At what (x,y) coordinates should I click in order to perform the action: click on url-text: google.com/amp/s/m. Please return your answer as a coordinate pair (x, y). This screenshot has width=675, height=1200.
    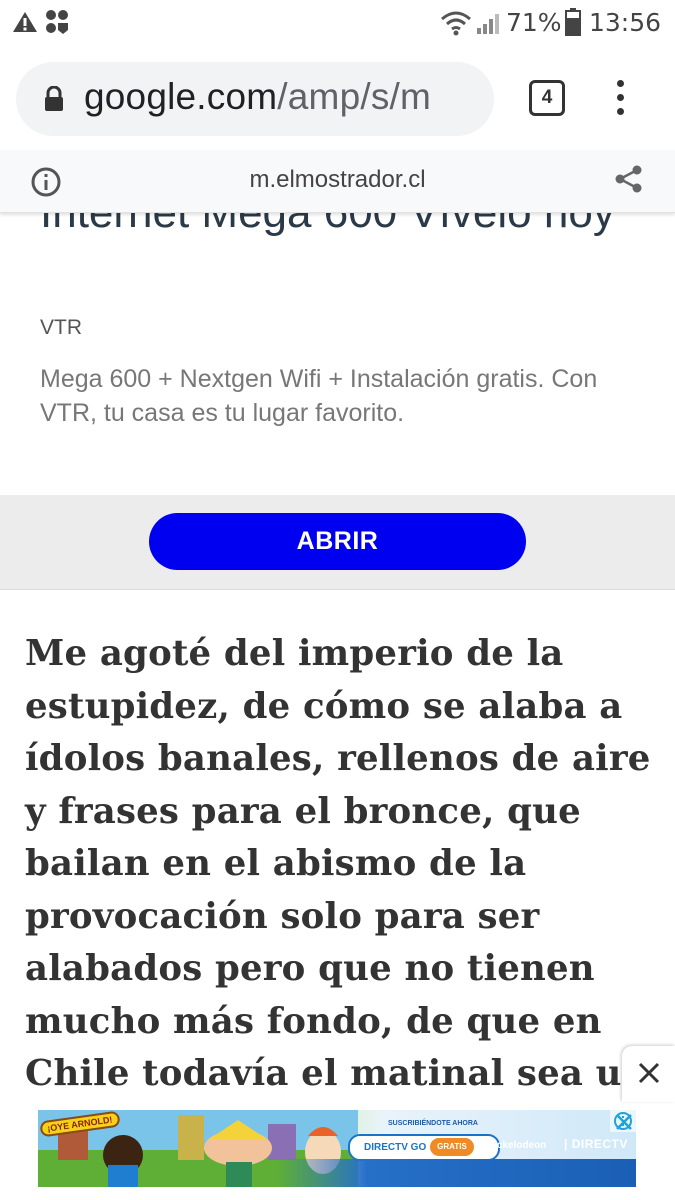
    Looking at the image, I should click on (257, 97).